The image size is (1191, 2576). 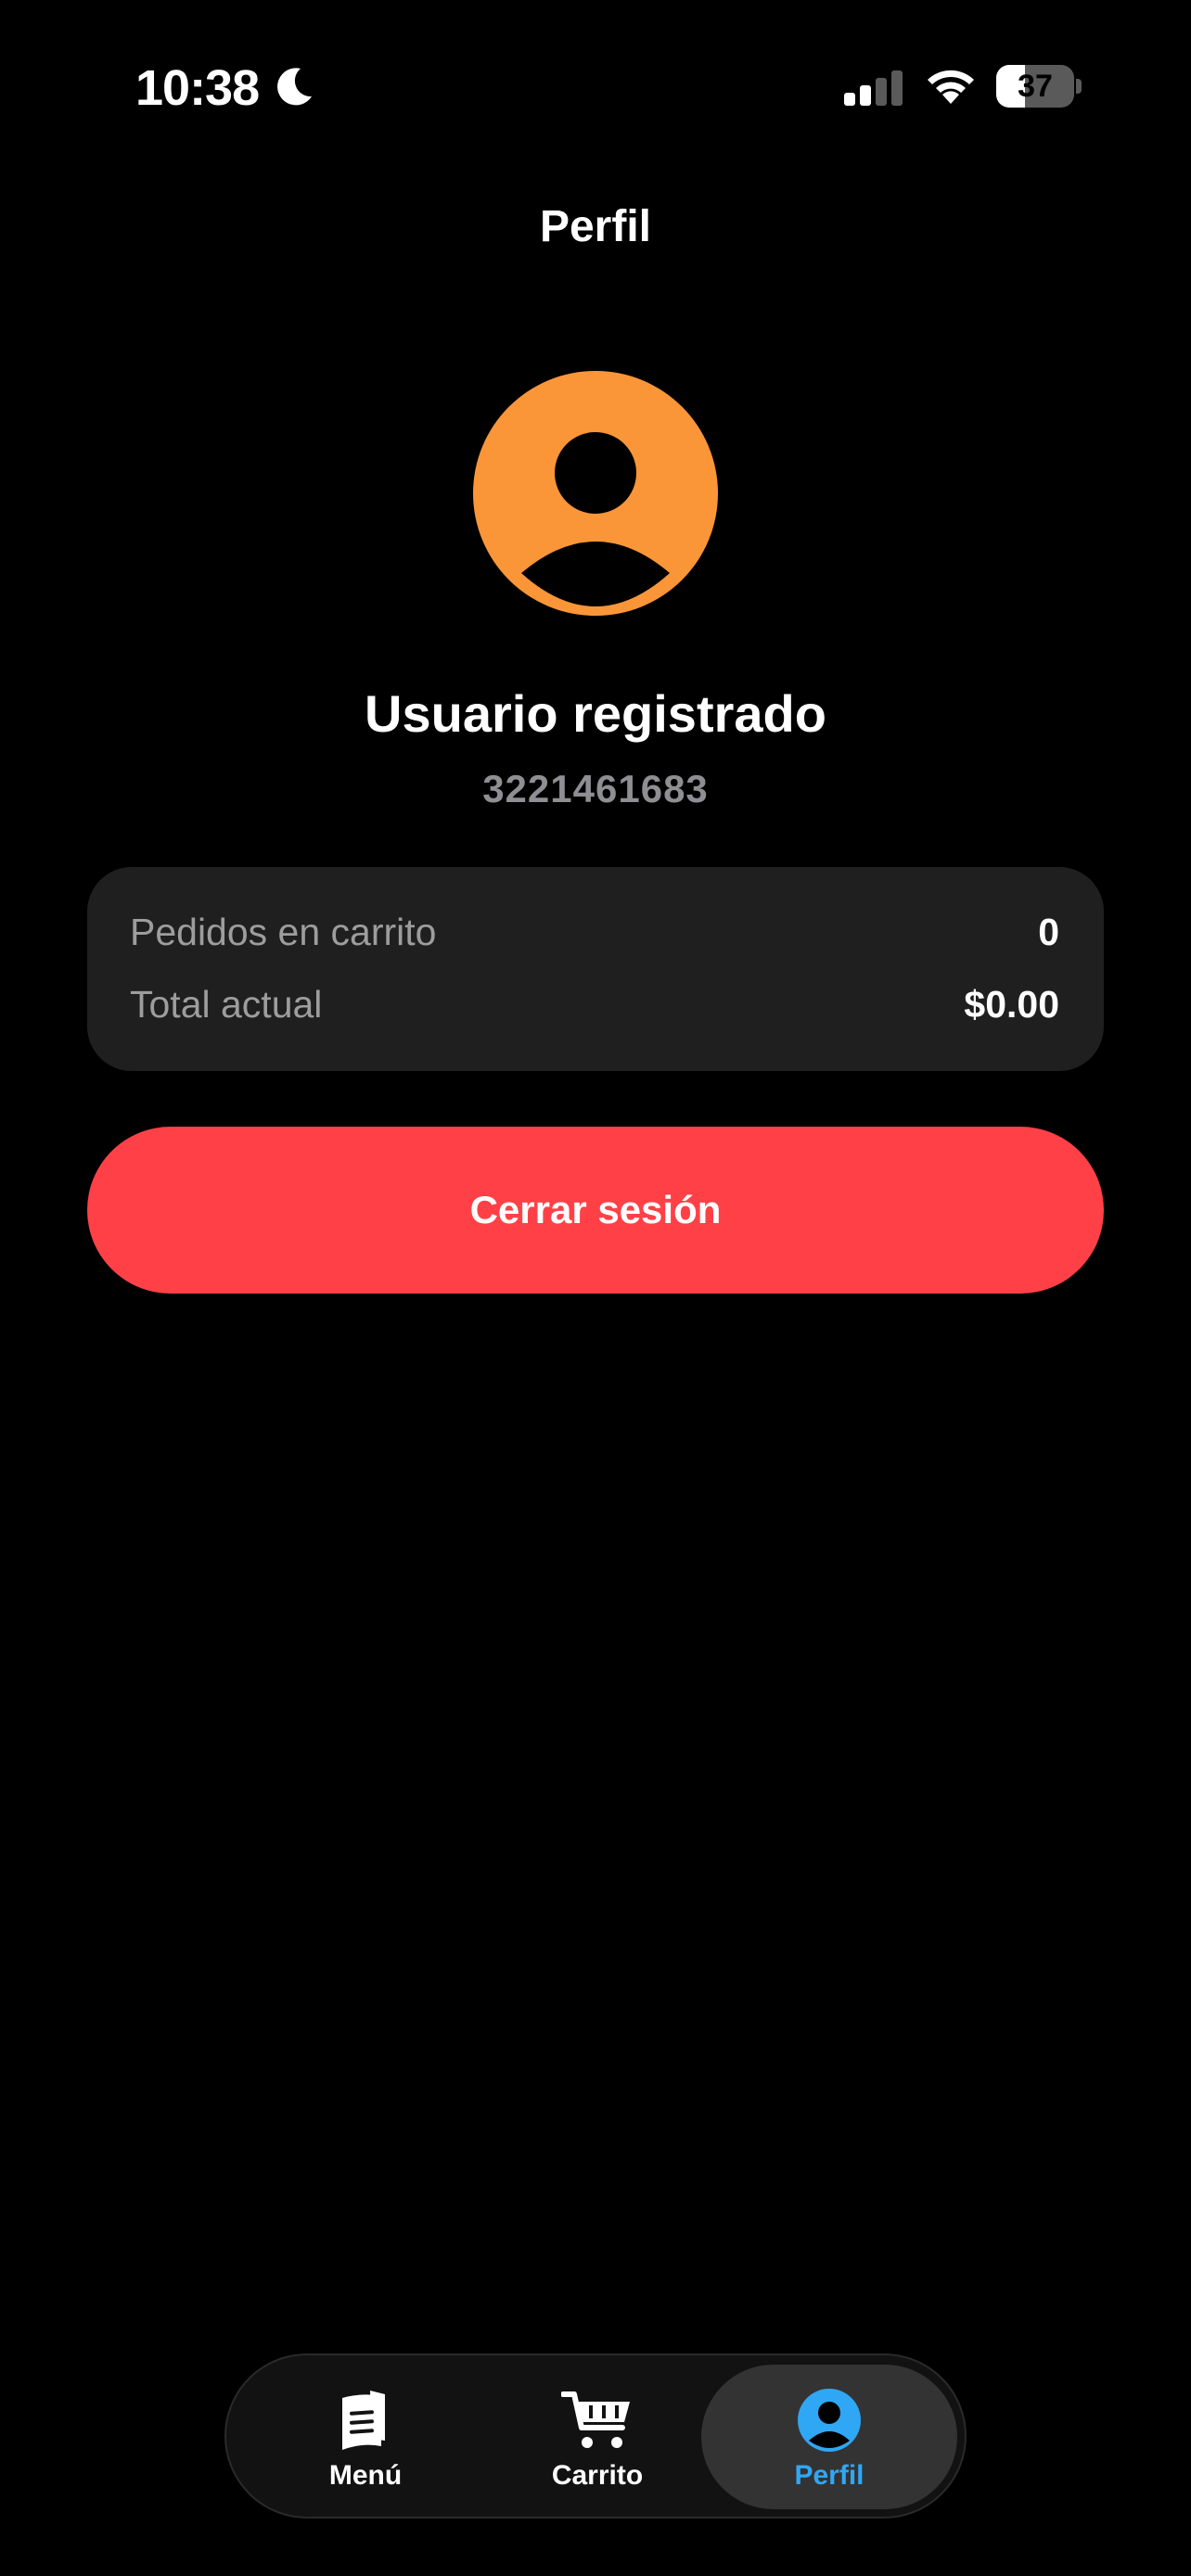 I want to click on cart-icon, so click(x=595, y=2419).